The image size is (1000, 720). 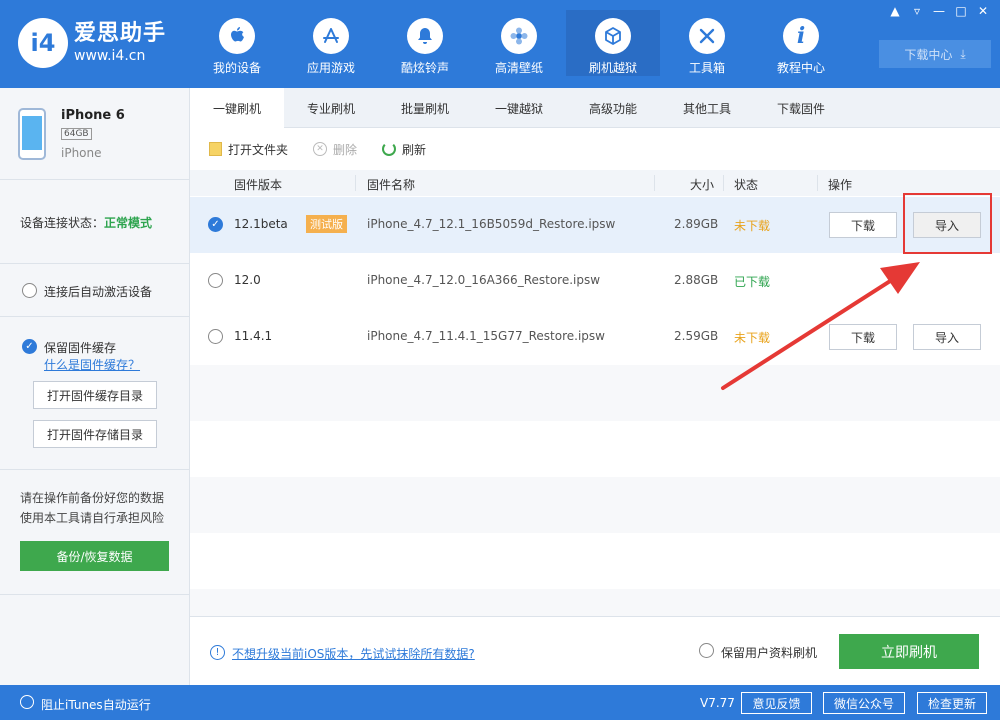 I want to click on tab-download-firmware: 下载固件, so click(x=801, y=108).